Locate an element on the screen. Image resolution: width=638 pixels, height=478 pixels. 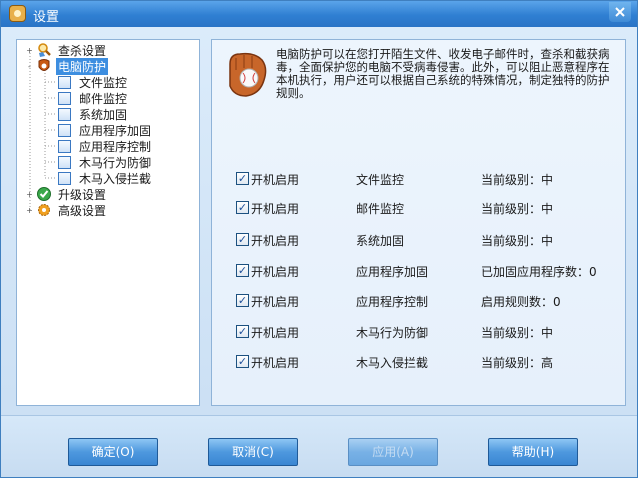
close-button is located at coordinates (620, 12).